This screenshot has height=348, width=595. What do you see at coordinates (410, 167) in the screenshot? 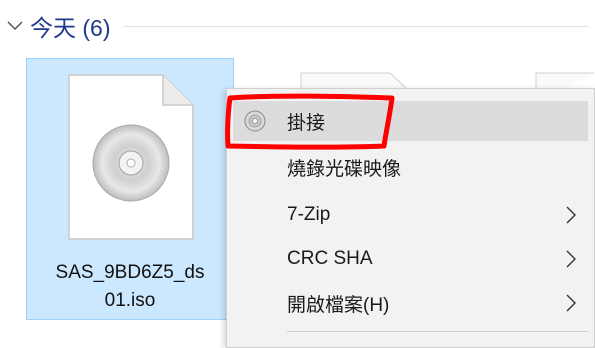
I see `menu-item-burn-disc-image: 燒錄光碟映像` at bounding box center [410, 167].